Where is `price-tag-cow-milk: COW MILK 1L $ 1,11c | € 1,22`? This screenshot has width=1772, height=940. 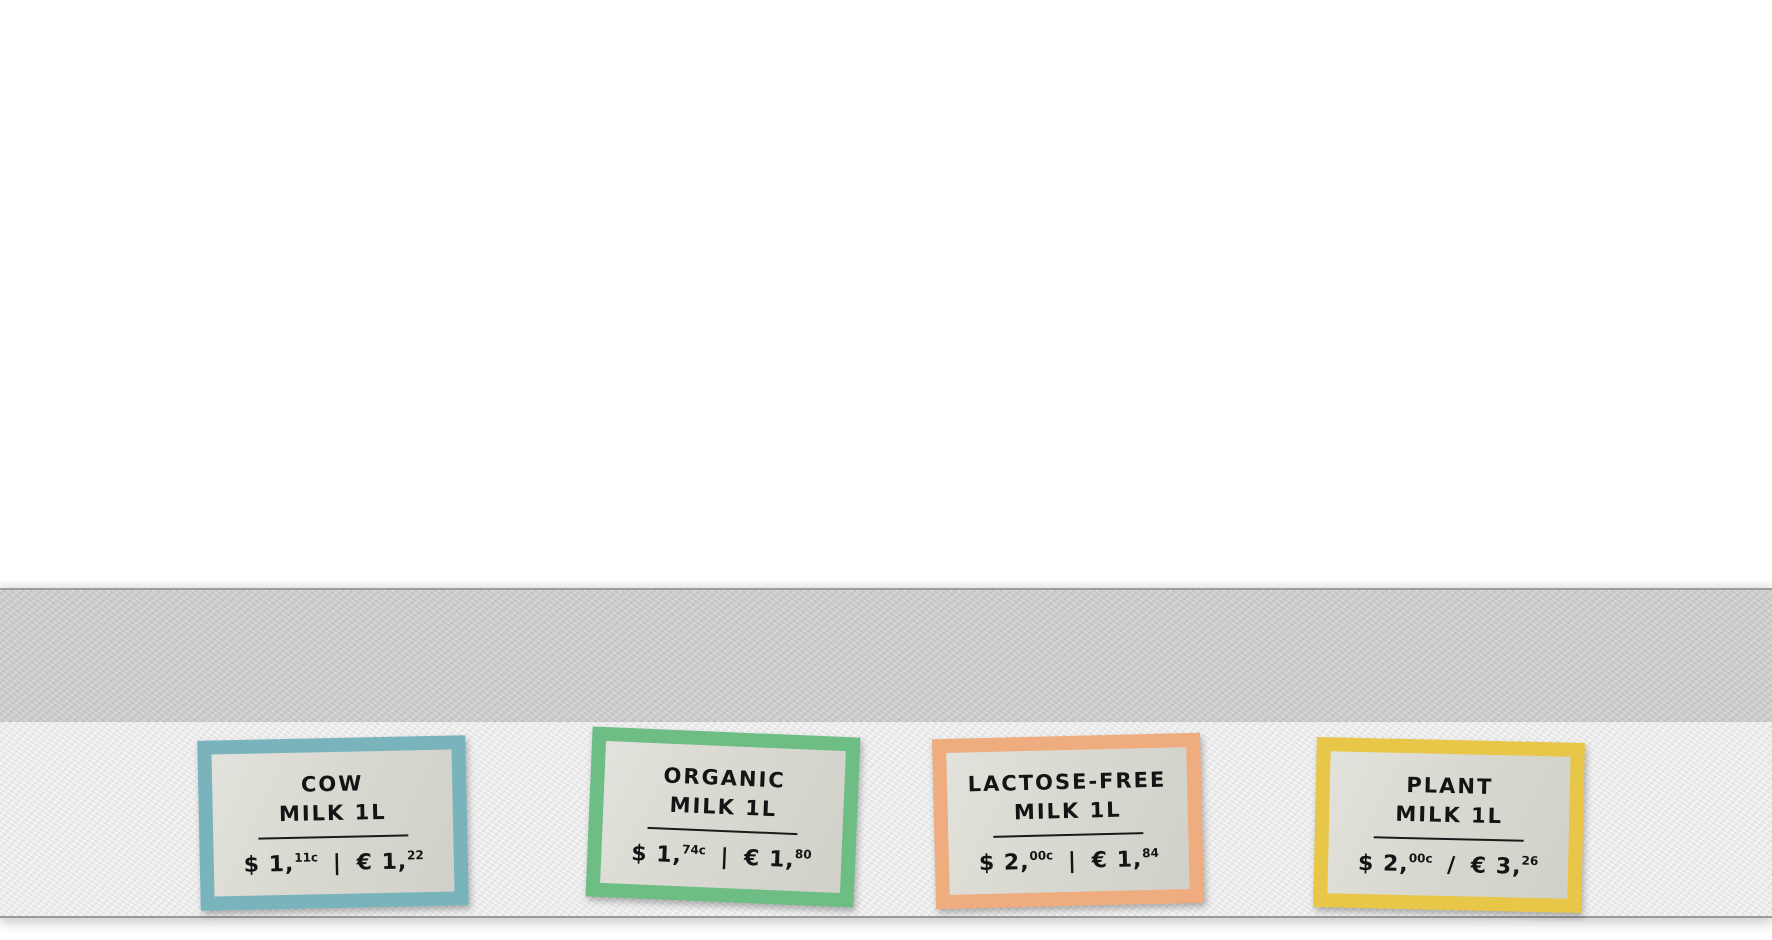 price-tag-cow-milk: COW MILK 1L $ 1,11c | € 1,22 is located at coordinates (333, 823).